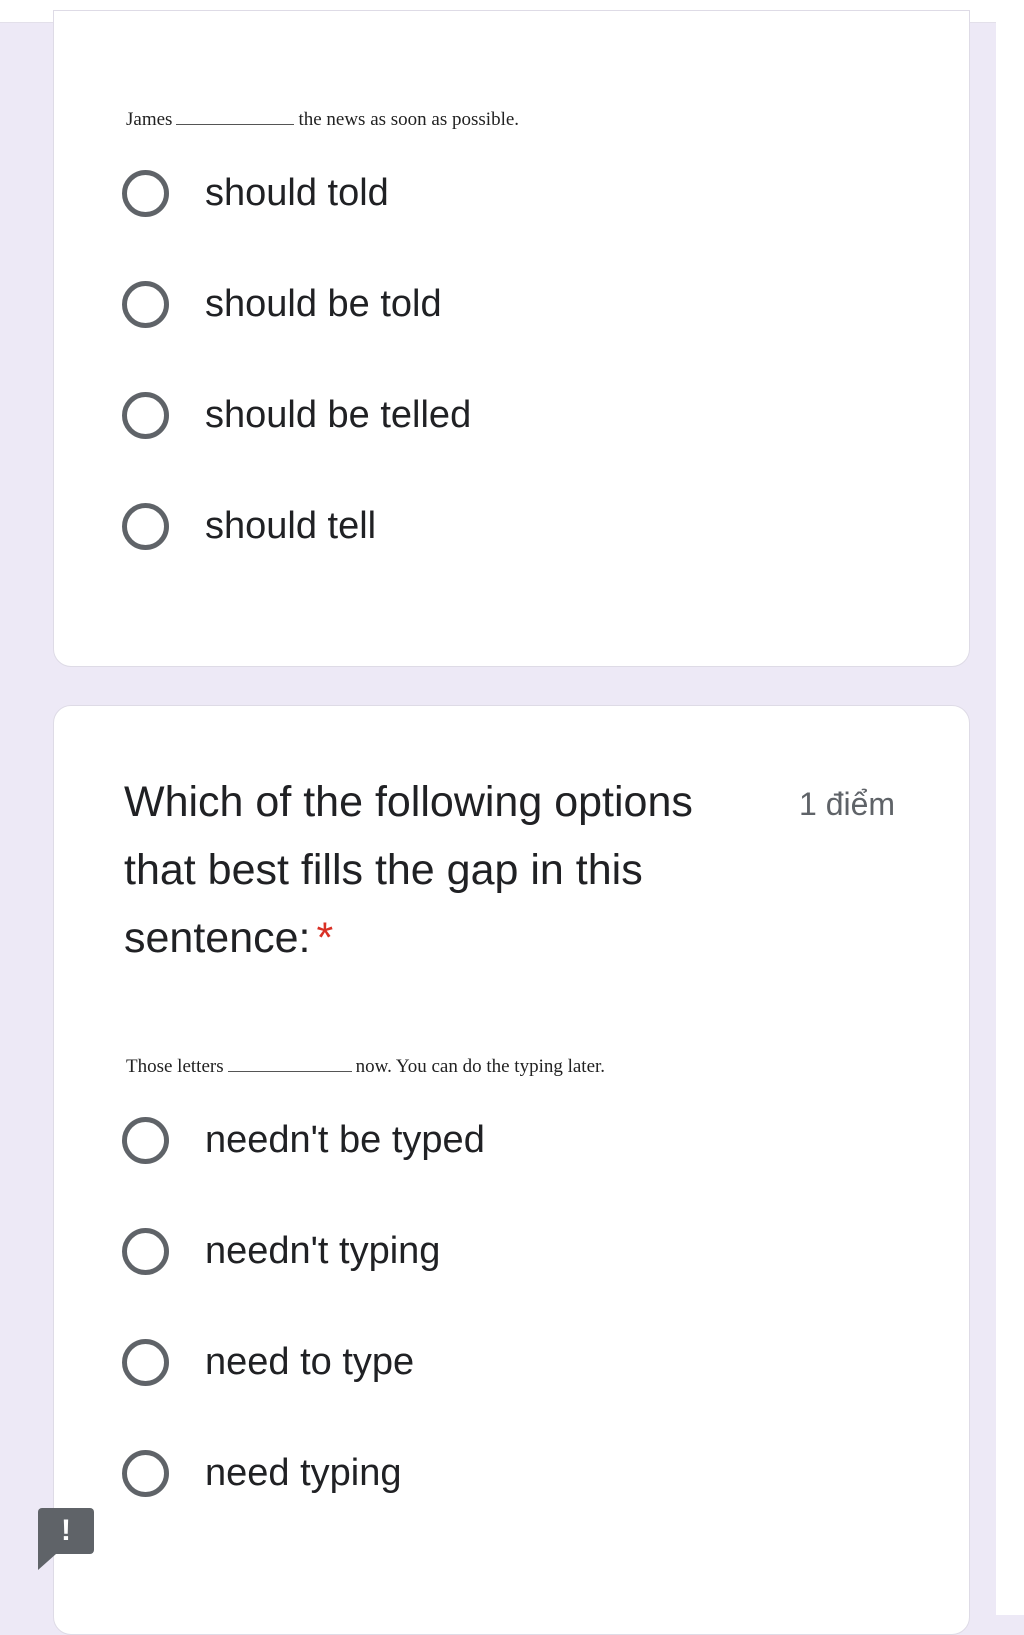 The image size is (1024, 1635). Describe the element at coordinates (338, 414) in the screenshot. I see `option-label: should be telled` at that location.